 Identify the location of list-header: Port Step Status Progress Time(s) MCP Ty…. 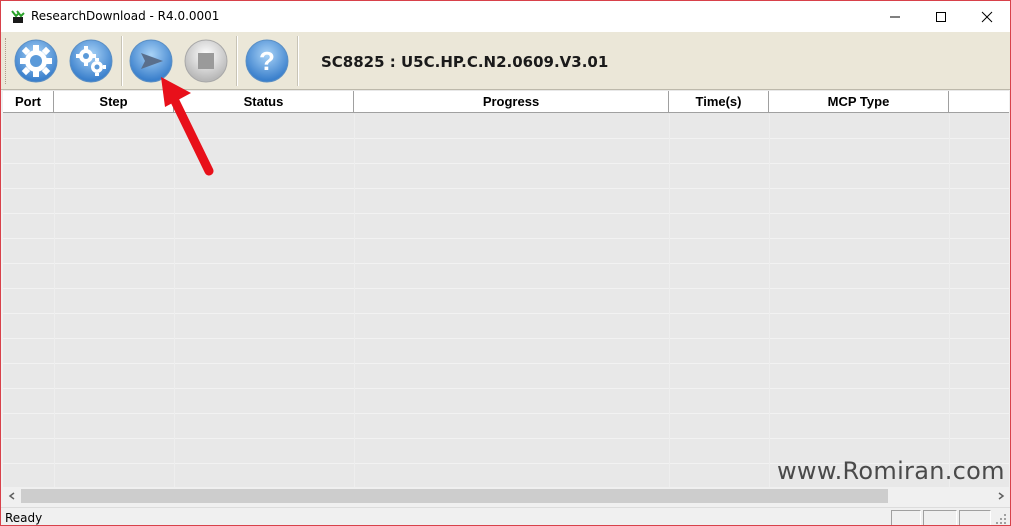
(506, 102).